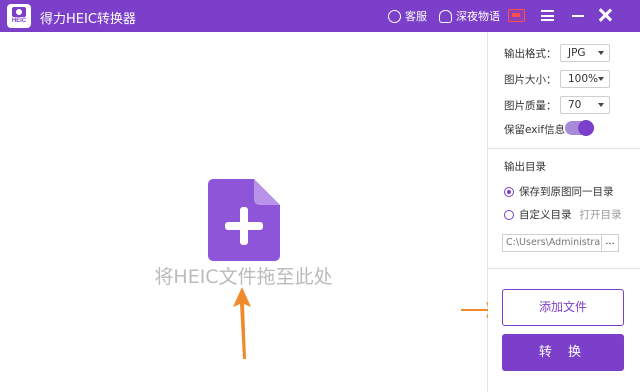  I want to click on user-icon, so click(445, 16).